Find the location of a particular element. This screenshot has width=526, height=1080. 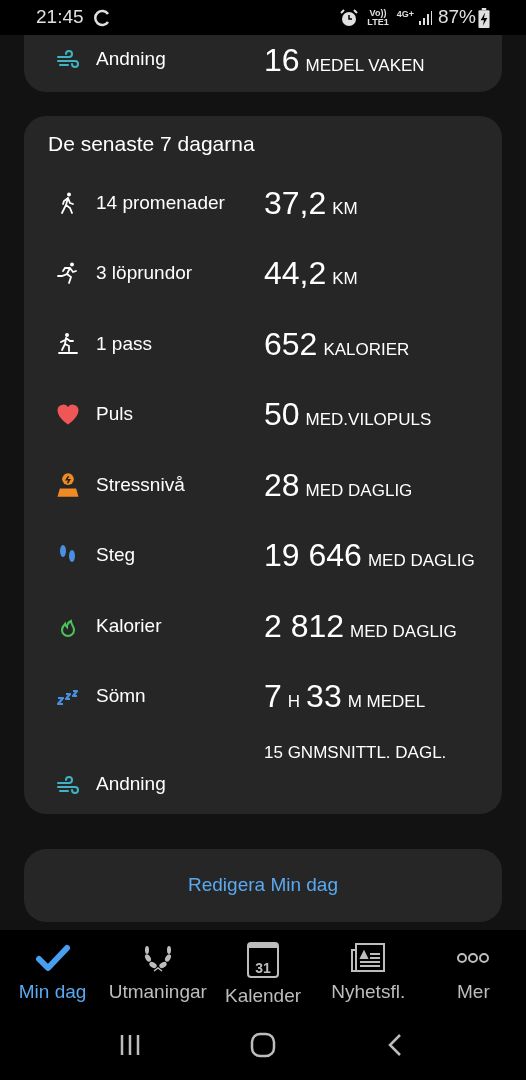

nav-tab: Utmaningar is located at coordinates (158, 976).